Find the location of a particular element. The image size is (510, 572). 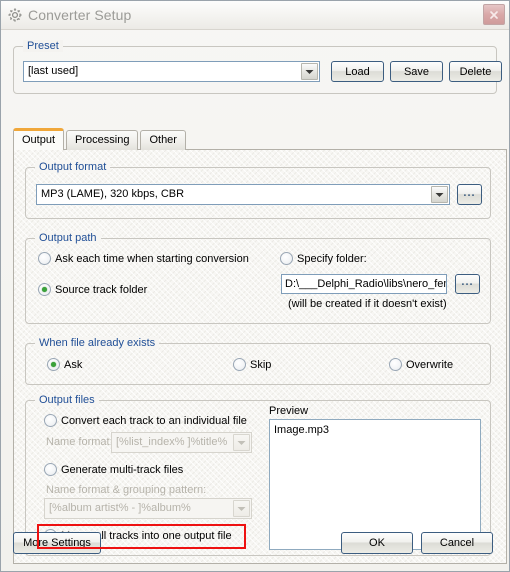

preset-group: Preset [last used] Load Save Delete is located at coordinates (257, 67).